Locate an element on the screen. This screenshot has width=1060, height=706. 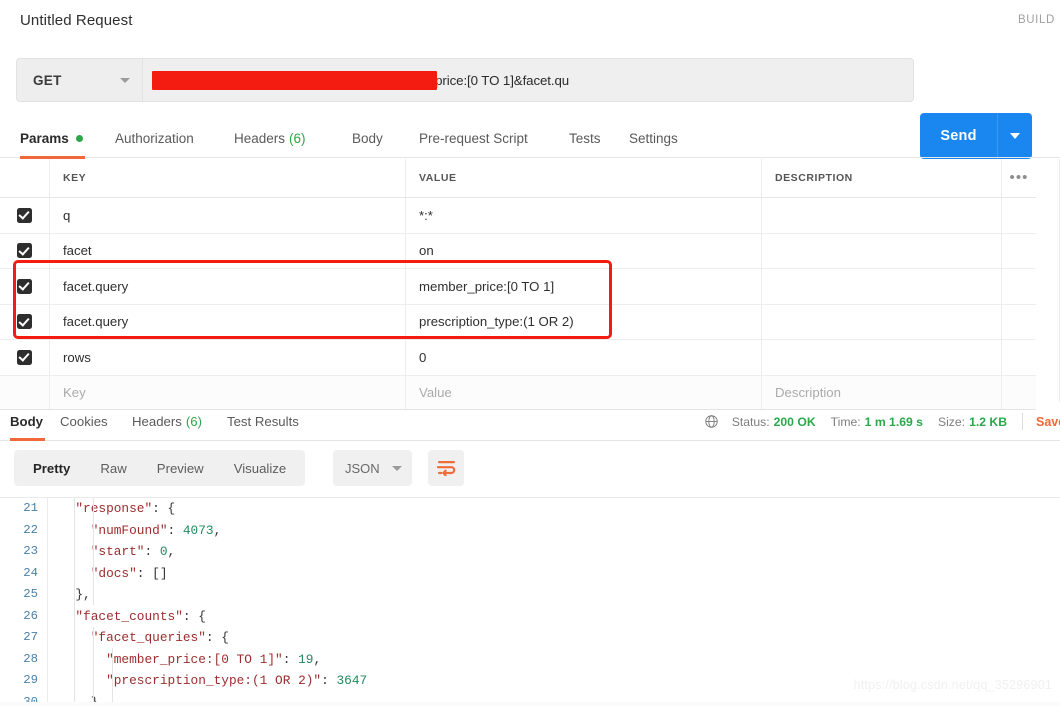
code-token: : is located at coordinates (175, 530).